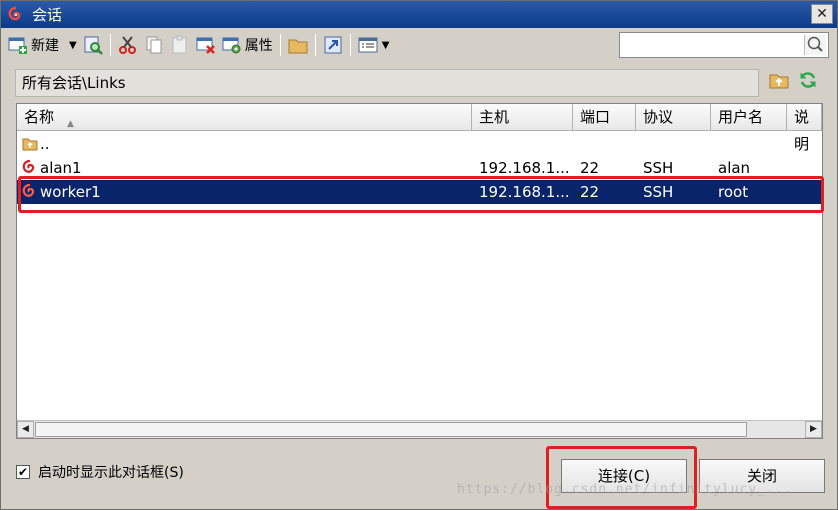 This screenshot has width=838, height=510. I want to click on properties-label: 属性, so click(258, 46).